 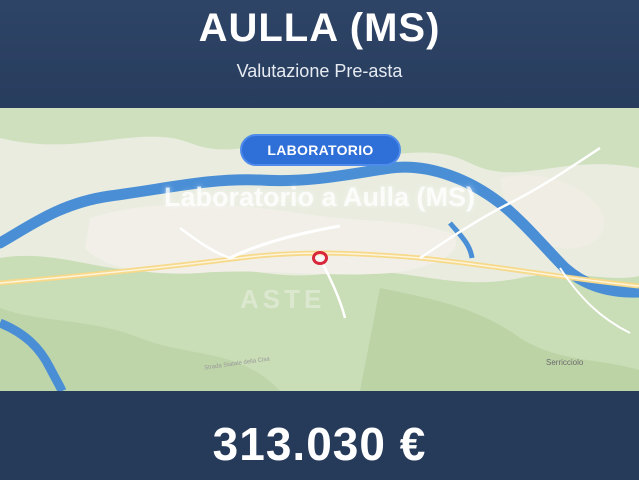 What do you see at coordinates (282, 299) in the screenshot?
I see `svg-text: ASTE` at bounding box center [282, 299].